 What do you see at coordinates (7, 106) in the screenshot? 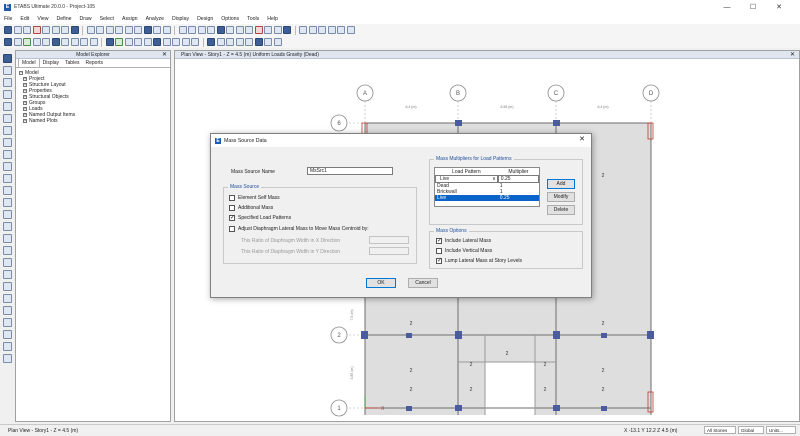
I see `quick-draw-icon` at bounding box center [7, 106].